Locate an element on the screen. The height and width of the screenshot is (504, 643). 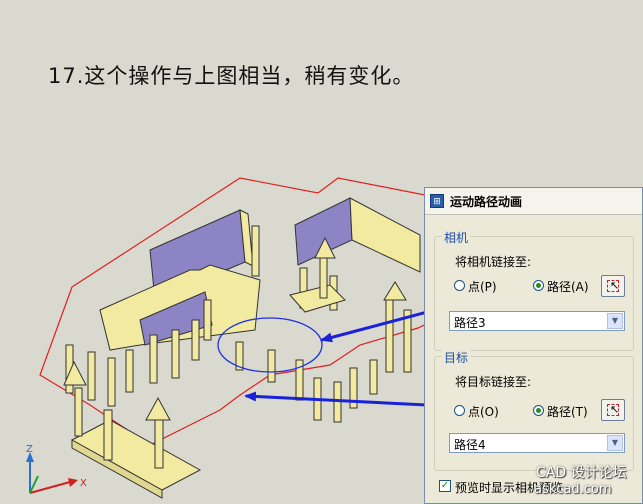
camera-point-radio is located at coordinates (459, 285).